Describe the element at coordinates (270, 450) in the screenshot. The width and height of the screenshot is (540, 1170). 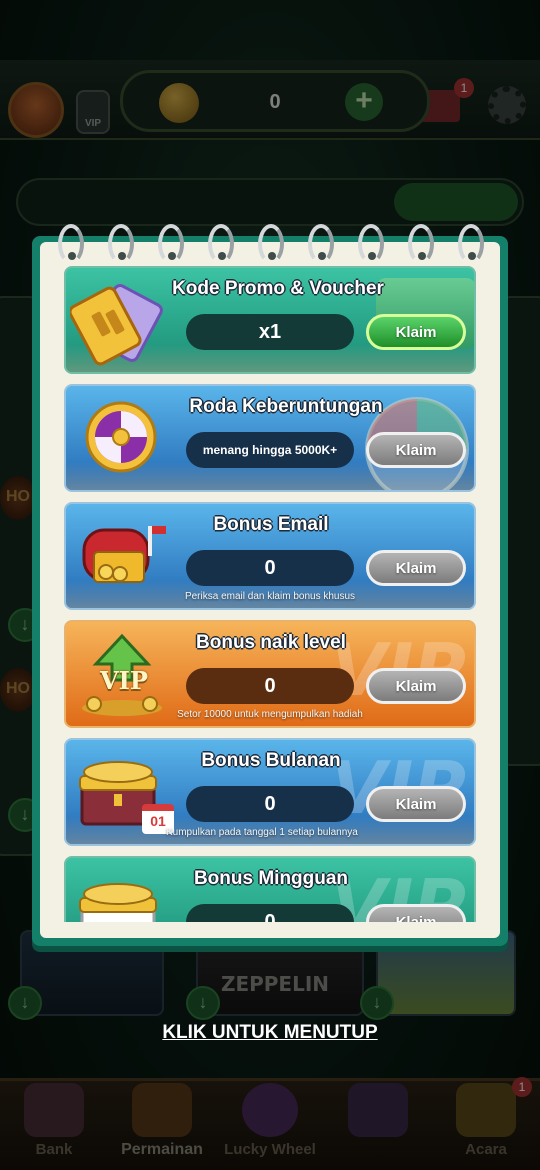
I see `wheel-prize-text: menang hingga 5000K+` at that location.